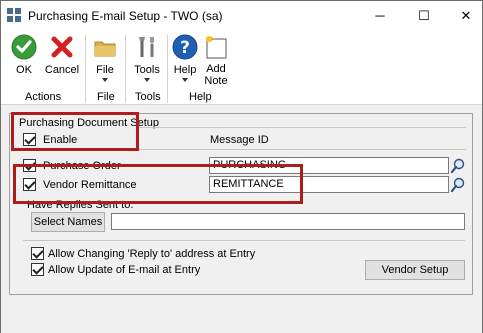 Image resolution: width=483 pixels, height=333 pixels. I want to click on cancel-button: Cancel, so click(62, 55).